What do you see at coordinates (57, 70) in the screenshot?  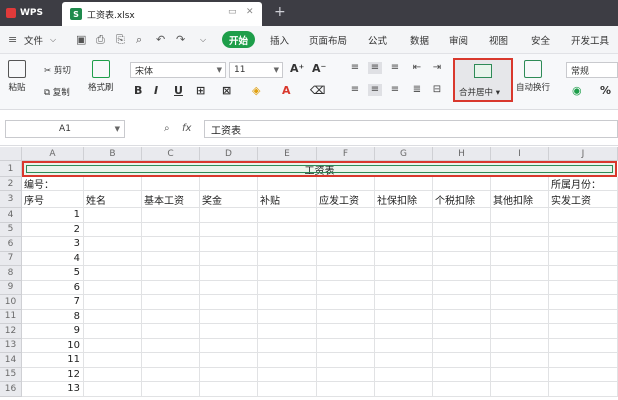 I see `cut-button: ✂ 剪切` at bounding box center [57, 70].